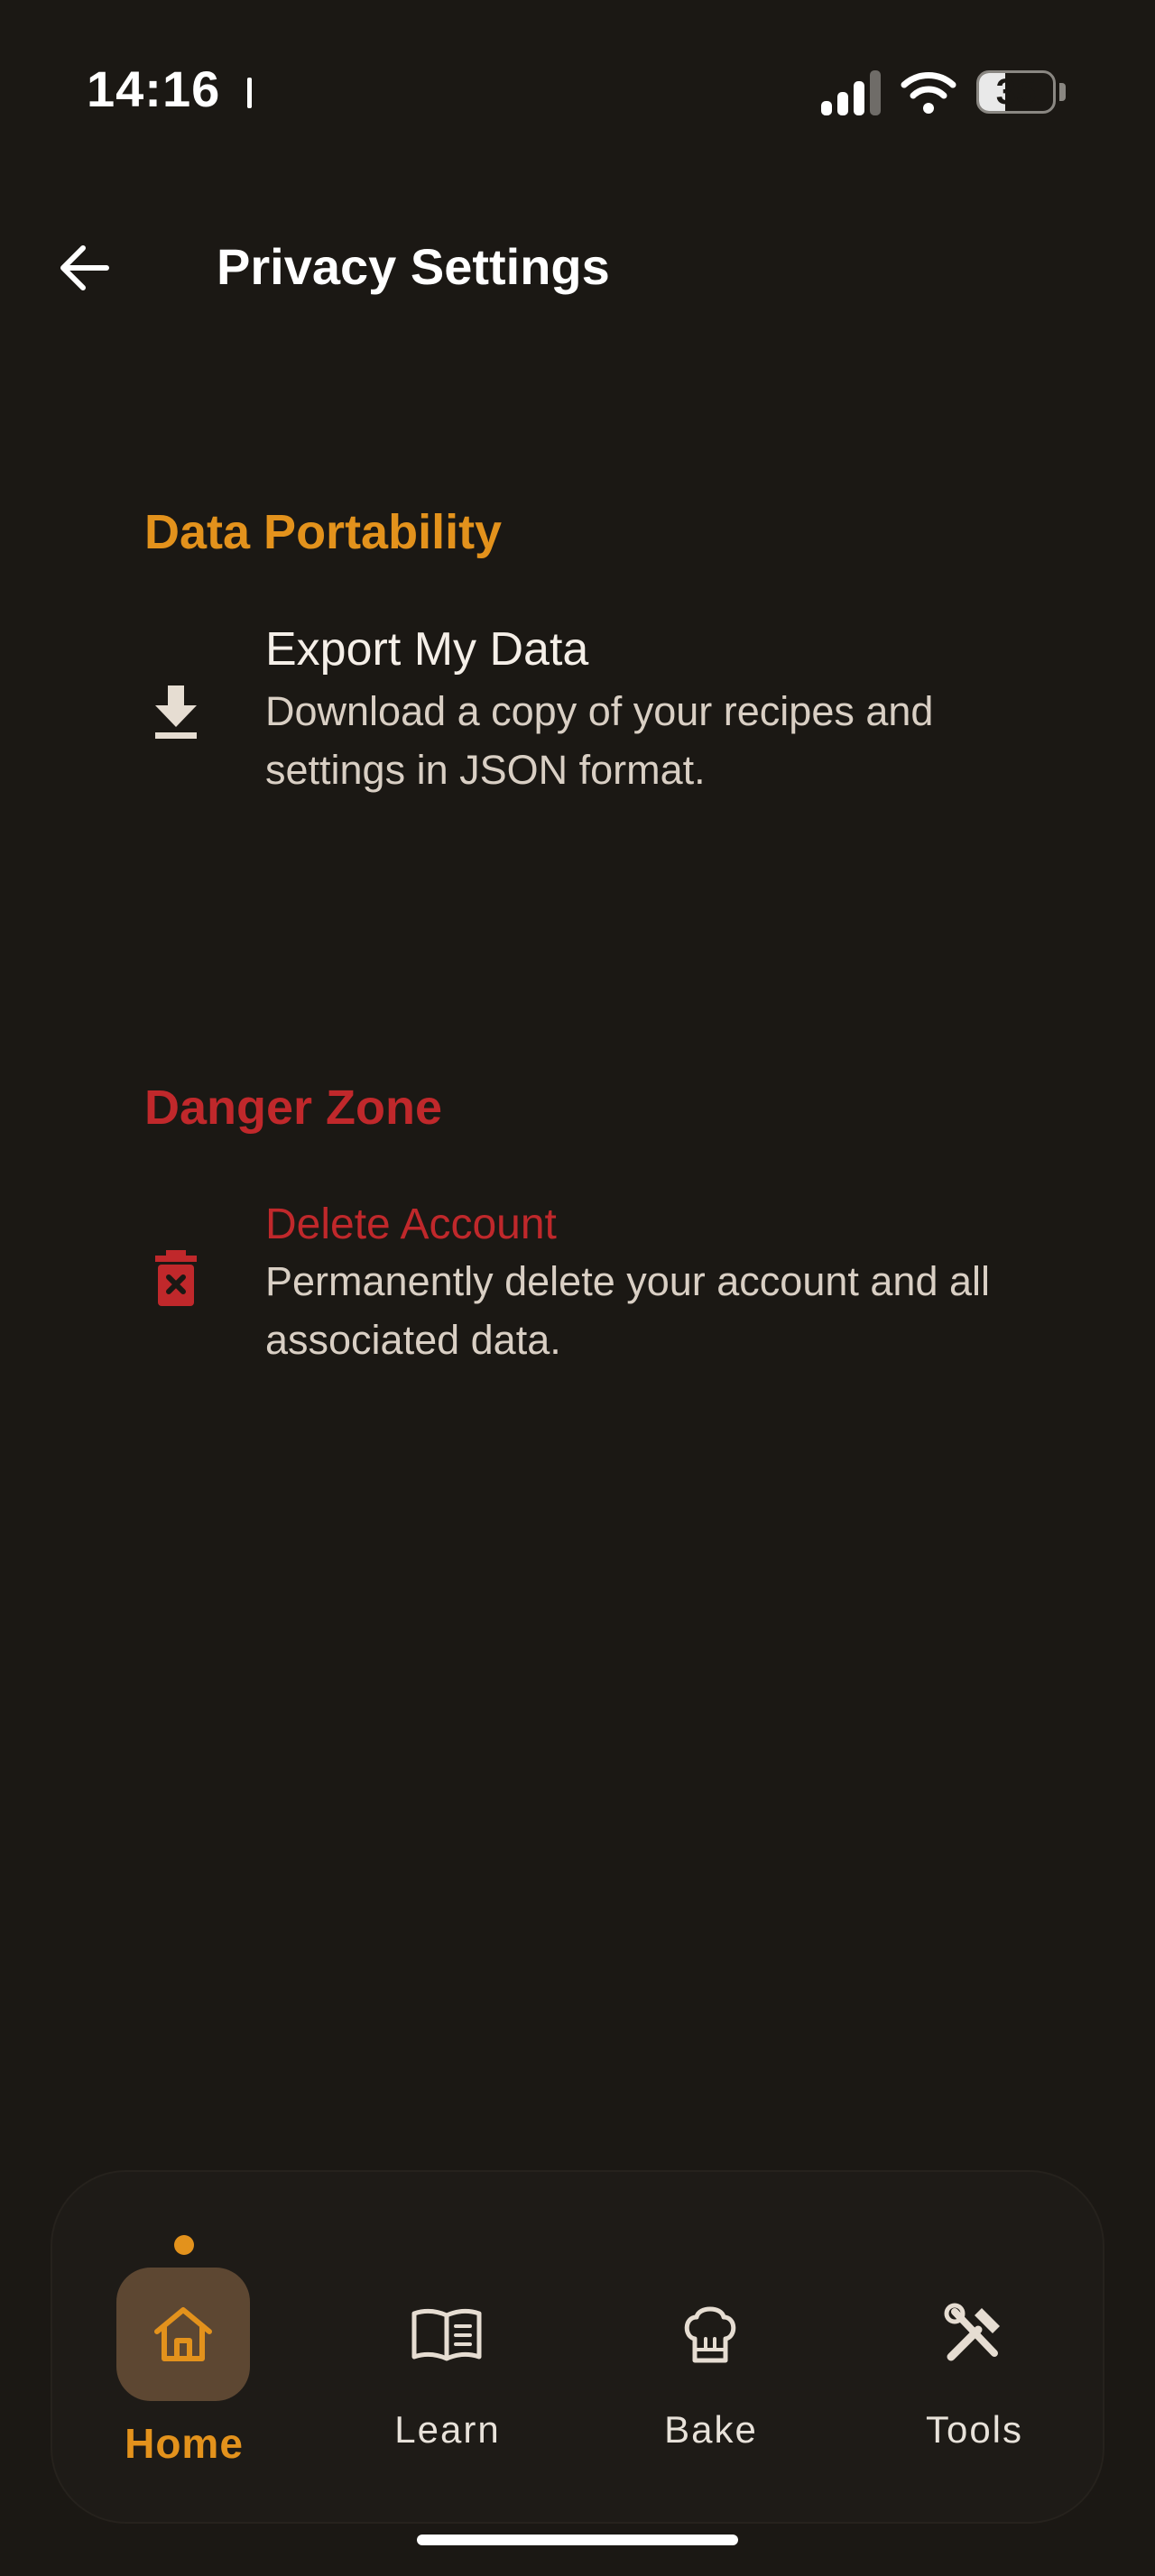 Image resolution: width=1155 pixels, height=2576 pixels. Describe the element at coordinates (323, 532) in the screenshot. I see `section-title-data-portability: Data Portability` at that location.